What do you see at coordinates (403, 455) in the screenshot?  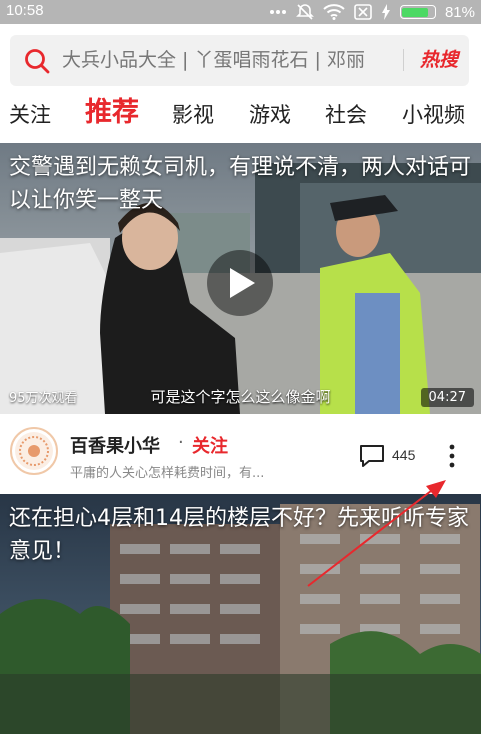 I see `comment-count: 445` at bounding box center [403, 455].